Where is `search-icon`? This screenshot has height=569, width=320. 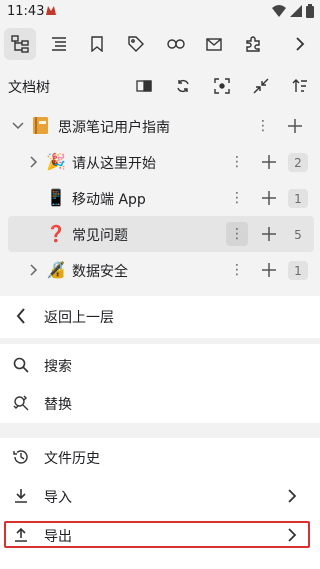
search-icon is located at coordinates (21, 365).